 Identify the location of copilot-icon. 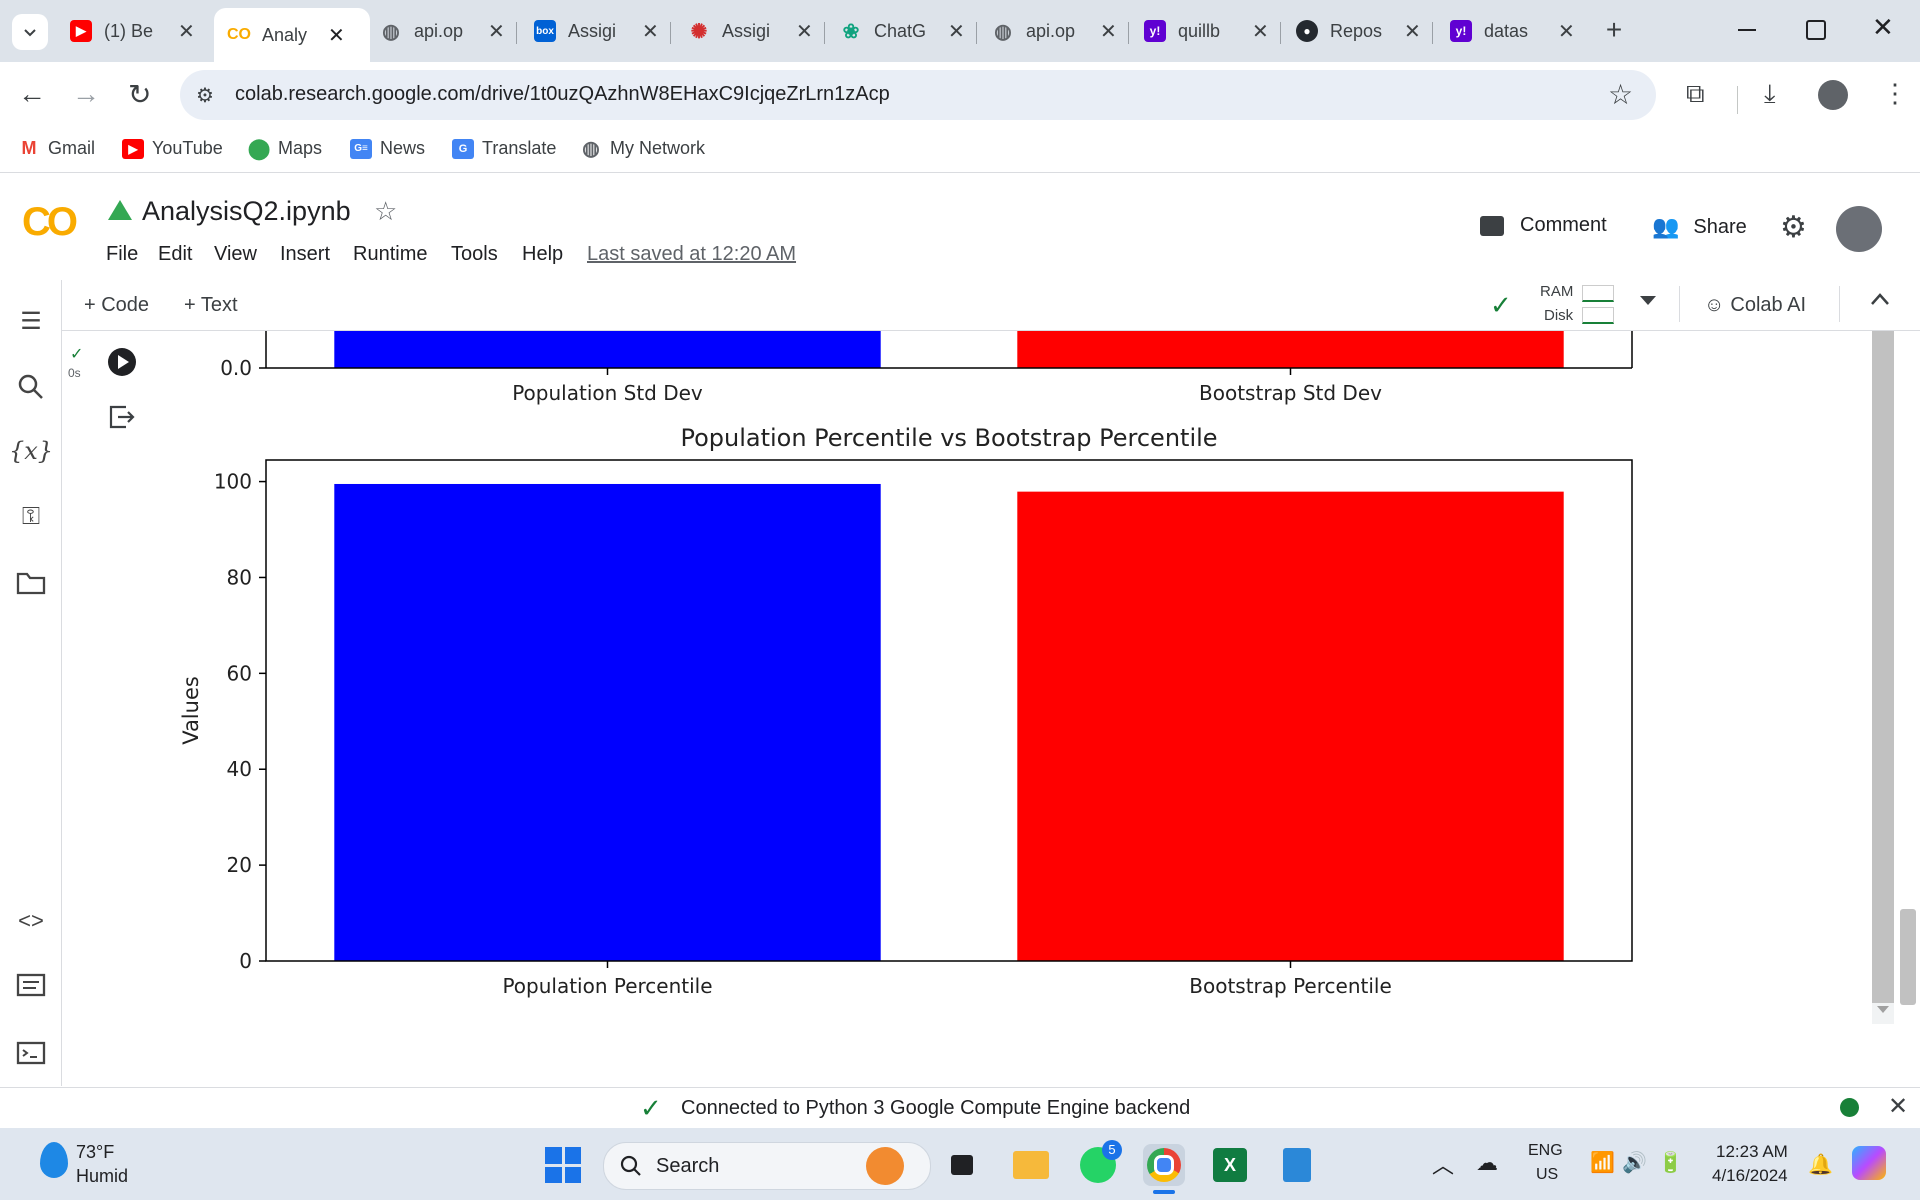
(1869, 1163).